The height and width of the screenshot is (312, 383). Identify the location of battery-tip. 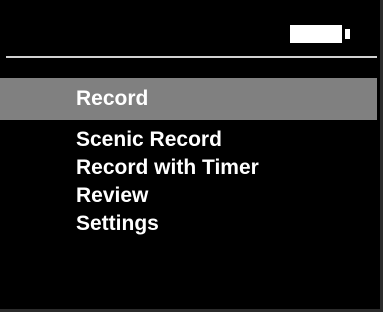
(347, 34).